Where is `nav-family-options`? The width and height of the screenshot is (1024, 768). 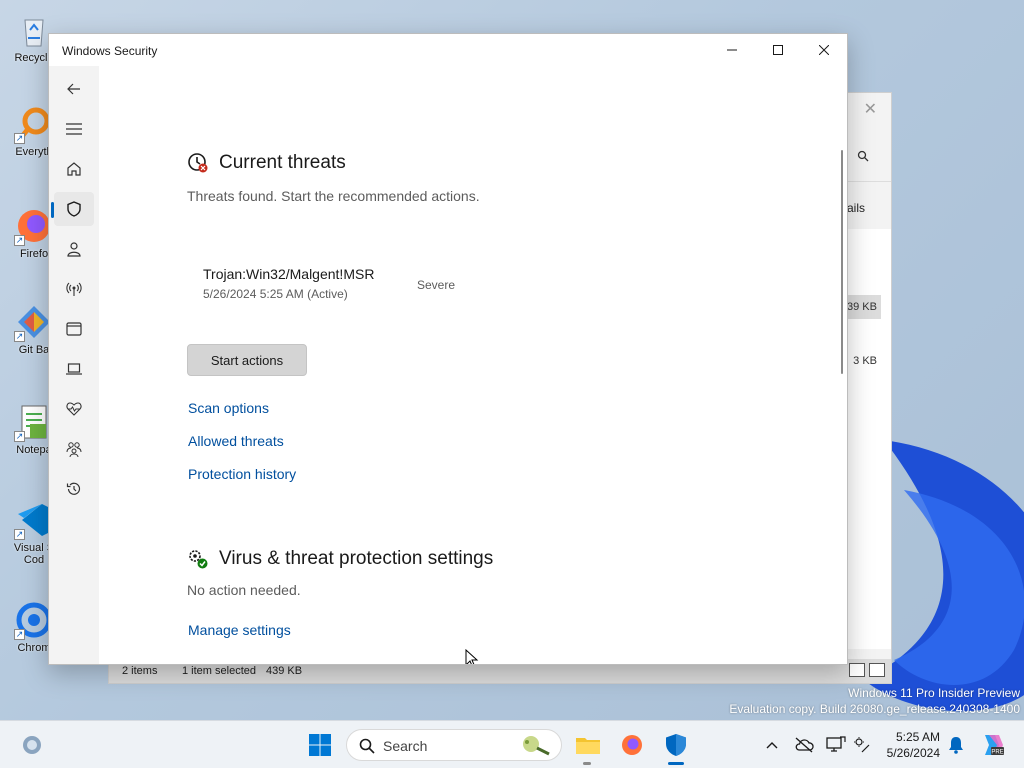 nav-family-options is located at coordinates (74, 449).